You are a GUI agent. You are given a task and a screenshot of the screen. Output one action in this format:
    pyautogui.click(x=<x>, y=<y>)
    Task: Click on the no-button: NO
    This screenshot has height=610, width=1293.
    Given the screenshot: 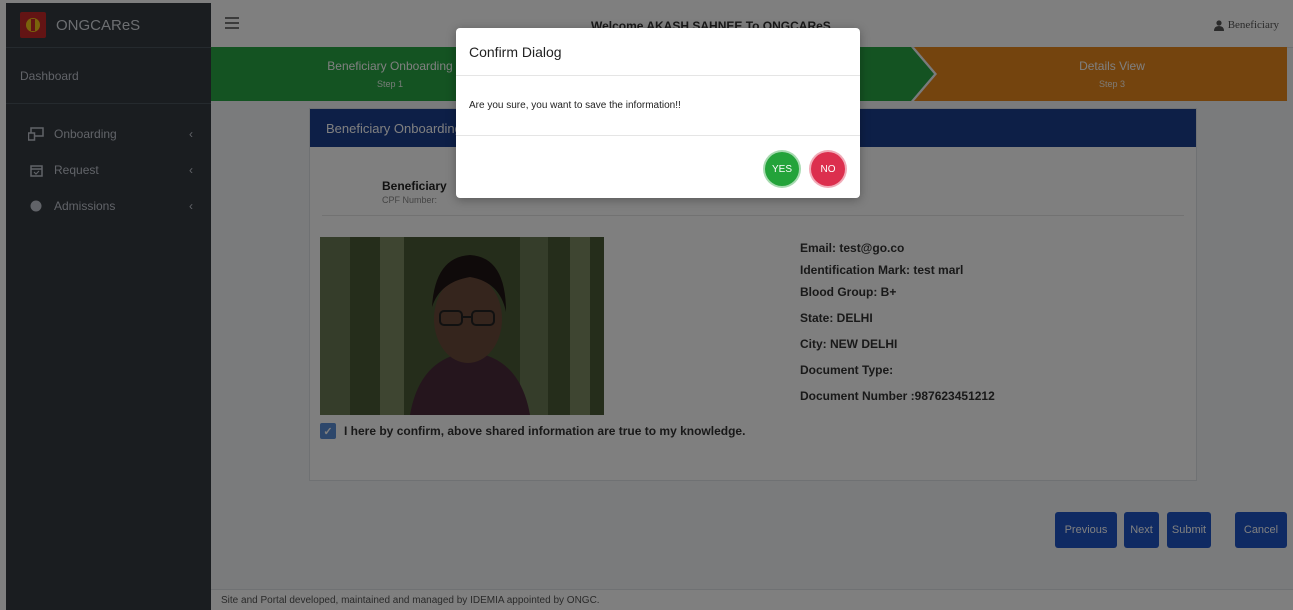 What is the action you would take?
    pyautogui.click(x=828, y=169)
    